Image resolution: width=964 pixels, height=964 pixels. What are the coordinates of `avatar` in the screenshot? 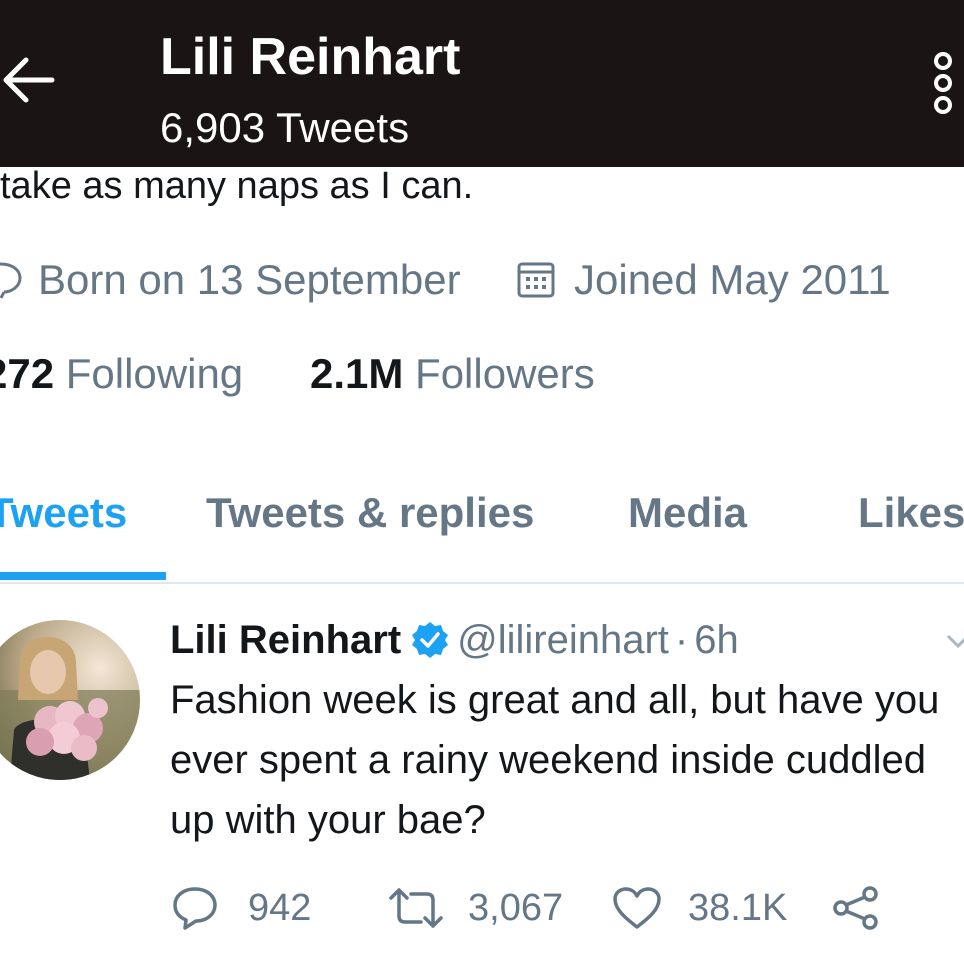 It's located at (70, 700).